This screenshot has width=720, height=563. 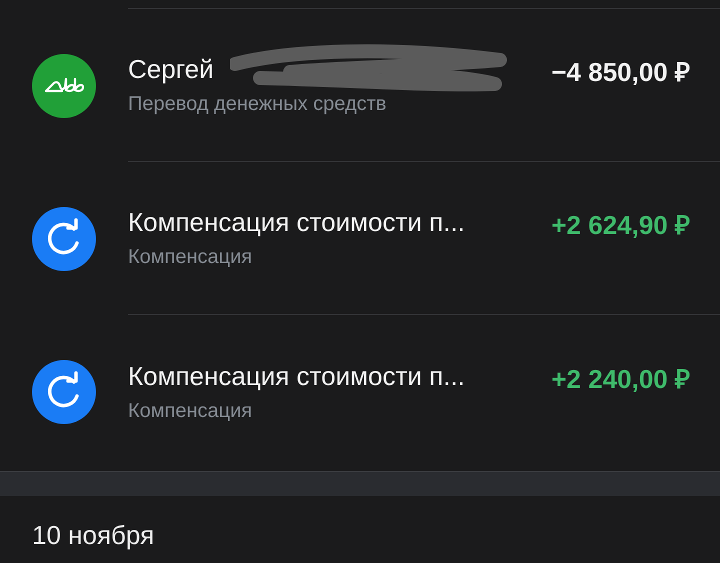 I want to click on transaction-amount: +2 624,90 ₽, so click(x=620, y=225).